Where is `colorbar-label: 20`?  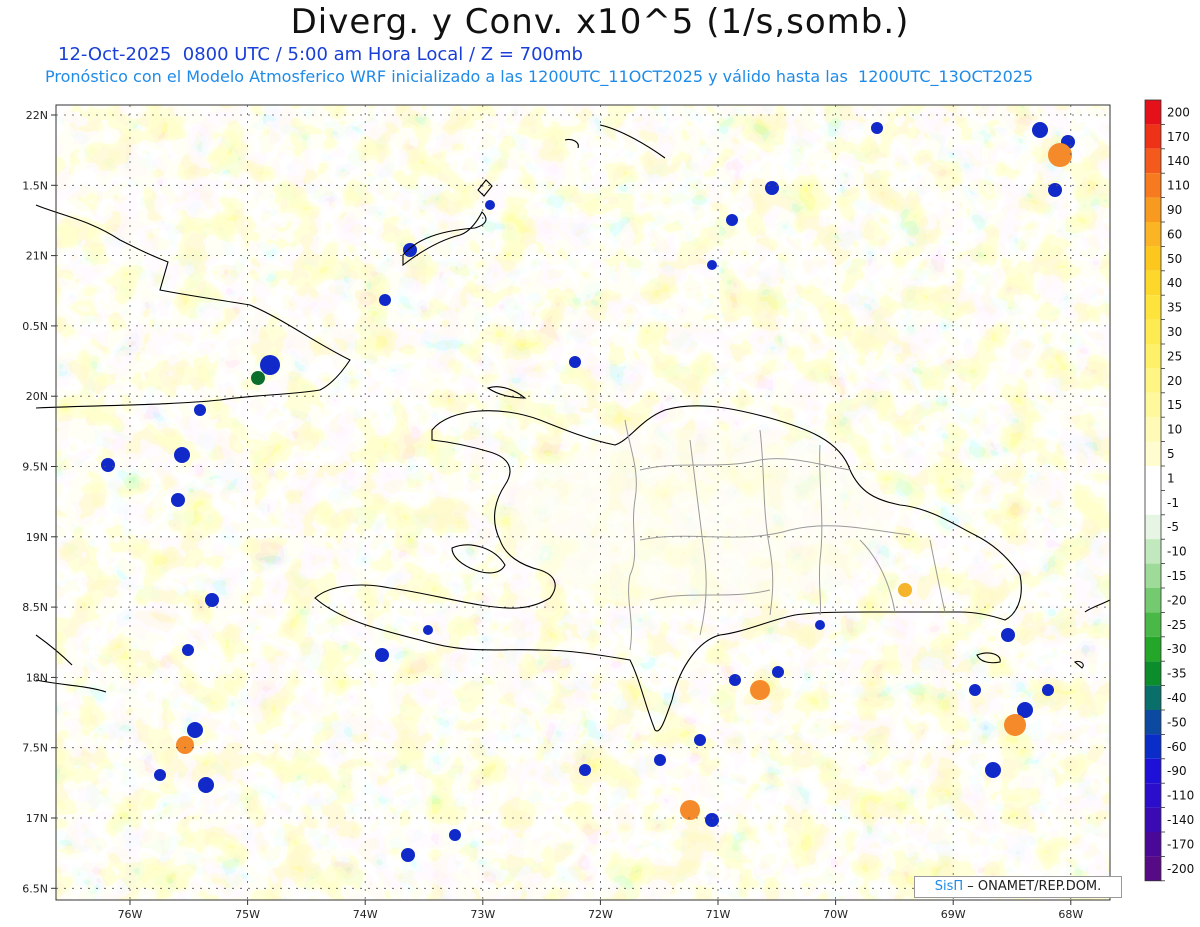 colorbar-label: 20 is located at coordinates (1174, 381).